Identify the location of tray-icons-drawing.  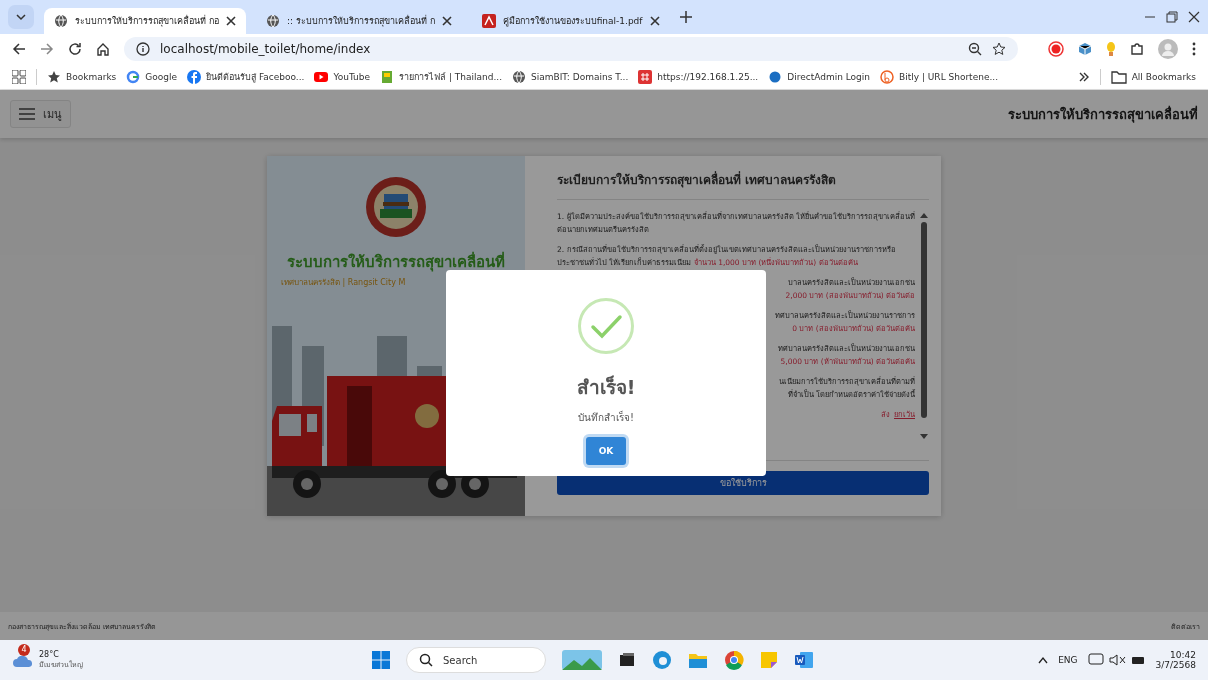
(1116, 660).